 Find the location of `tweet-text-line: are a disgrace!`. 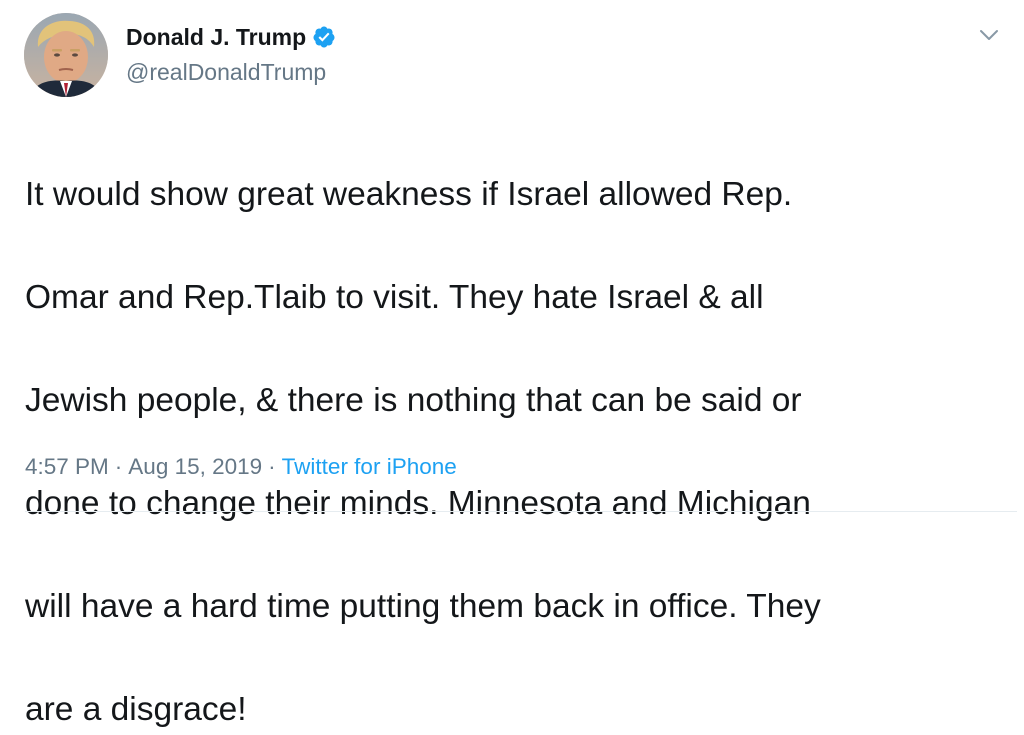

tweet-text-line: are a disgrace! is located at coordinates (136, 709).